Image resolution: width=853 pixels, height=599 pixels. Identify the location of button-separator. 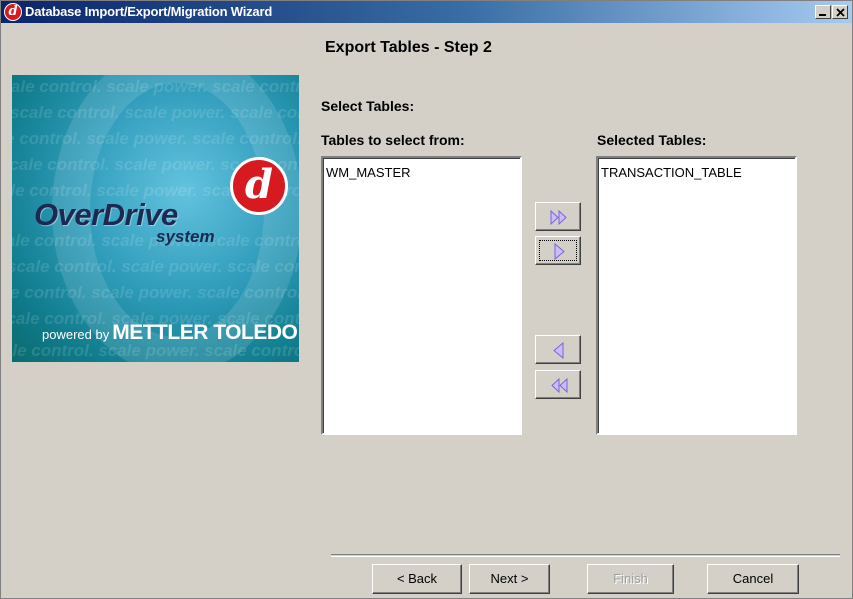
(585, 555).